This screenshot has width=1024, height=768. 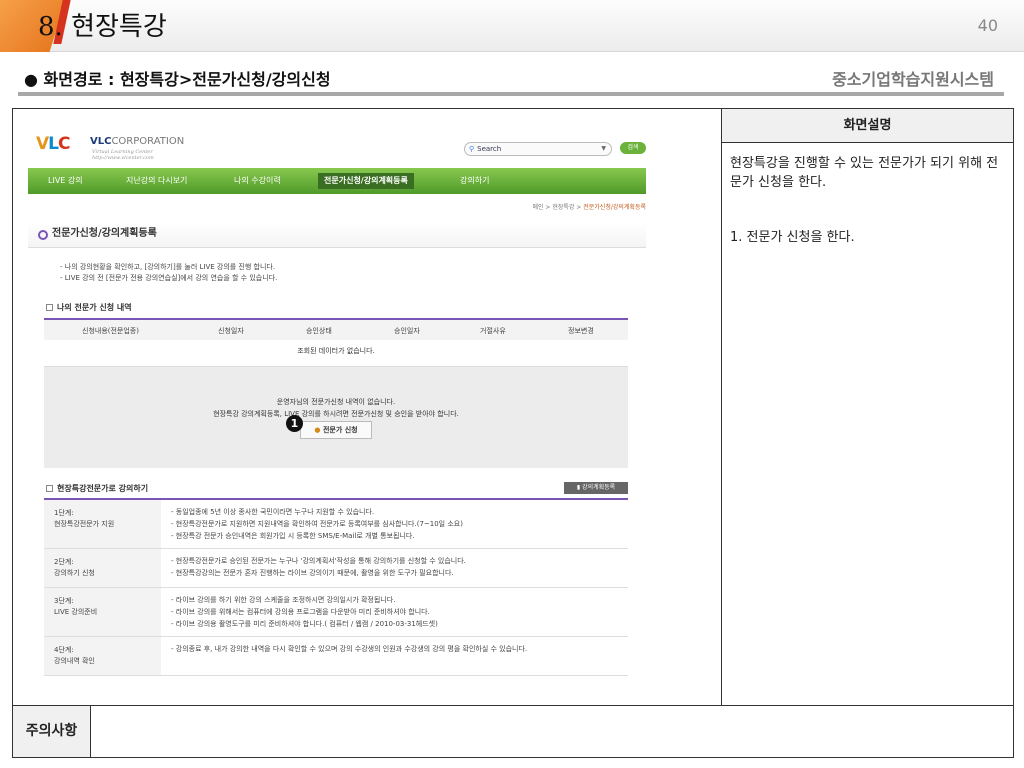 I want to click on nav-item-live: LIVE 강의, so click(x=65, y=181).